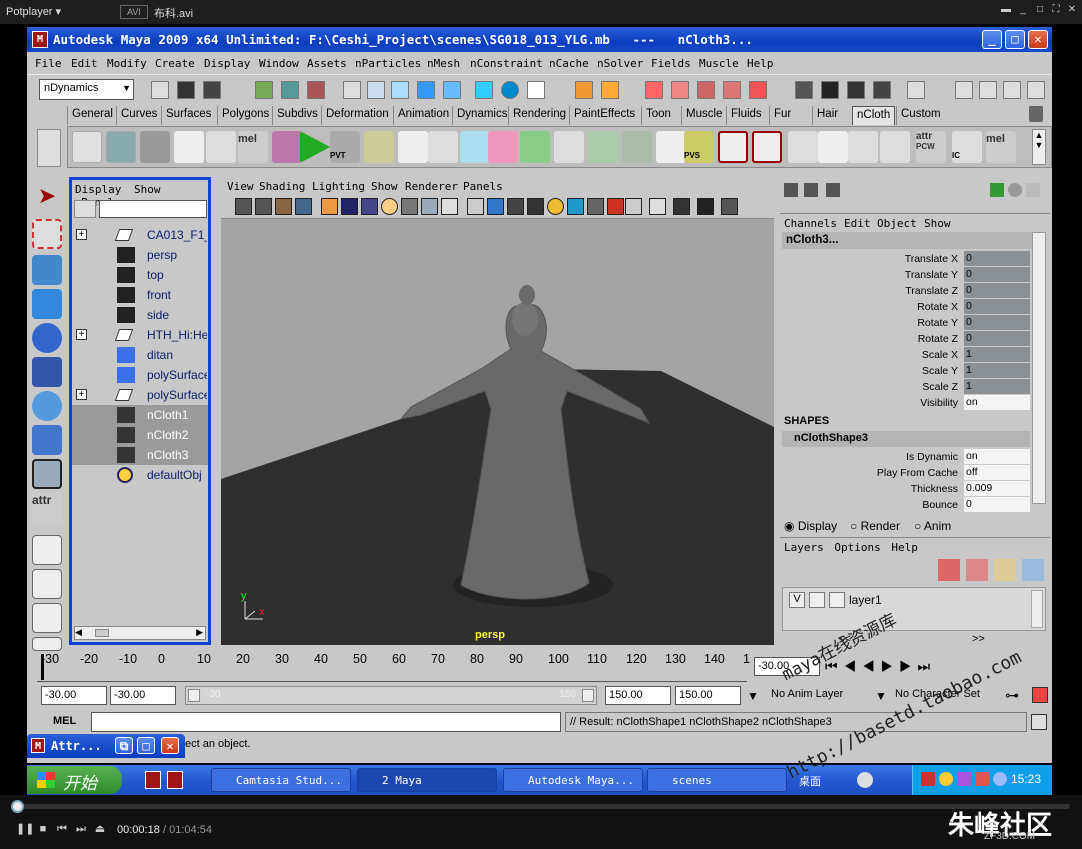 The width and height of the screenshot is (1082, 849). What do you see at coordinates (906, 505) in the screenshot?
I see `shape-channel-row: Bounce 0` at bounding box center [906, 505].